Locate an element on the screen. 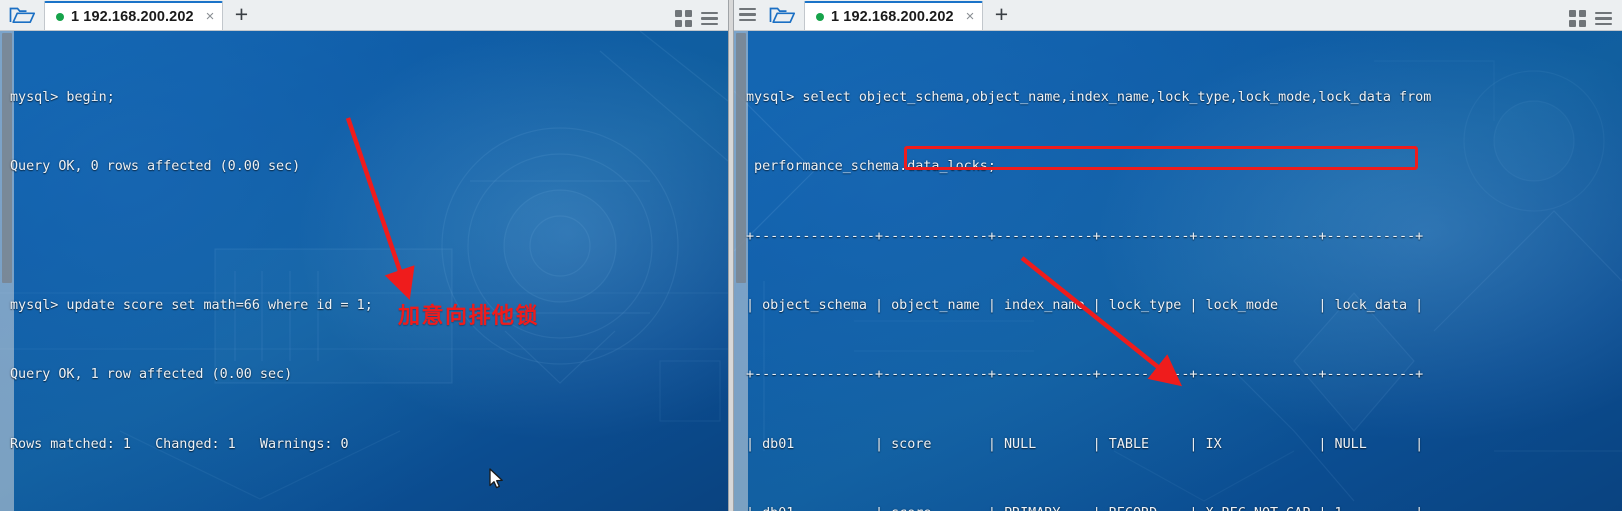  tabbar-right: 1 192.168.200.202 × + is located at coordinates (1178, 15).